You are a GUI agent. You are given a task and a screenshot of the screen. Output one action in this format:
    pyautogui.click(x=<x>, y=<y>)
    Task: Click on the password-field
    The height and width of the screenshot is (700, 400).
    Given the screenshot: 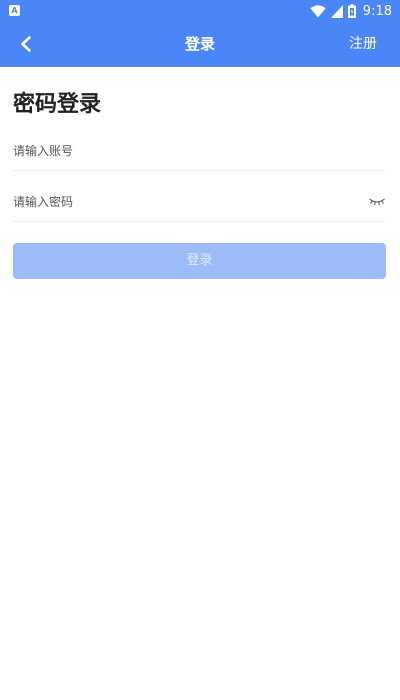 What is the action you would take?
    pyautogui.click(x=199, y=203)
    